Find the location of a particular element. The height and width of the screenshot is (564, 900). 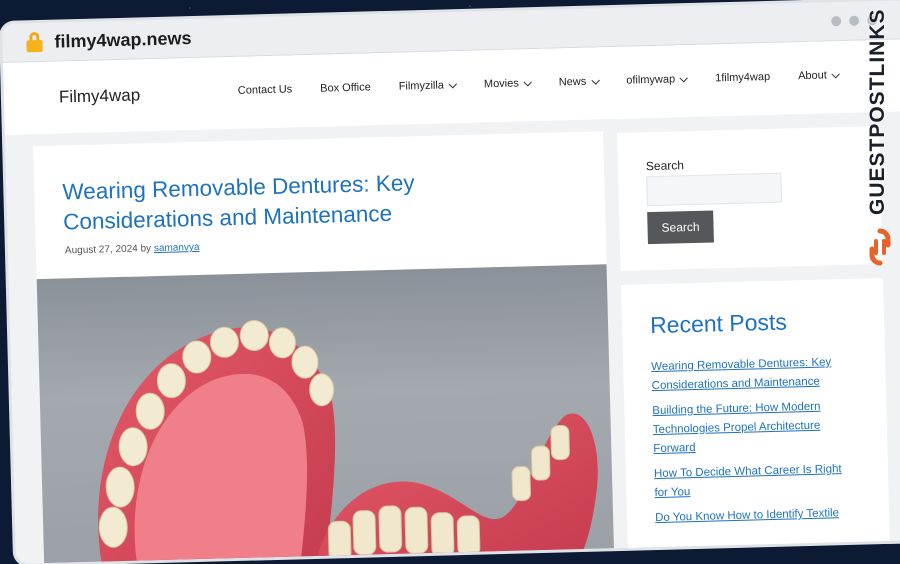

watermark-text: GUESTPOSTLINKS is located at coordinates (877, 111).